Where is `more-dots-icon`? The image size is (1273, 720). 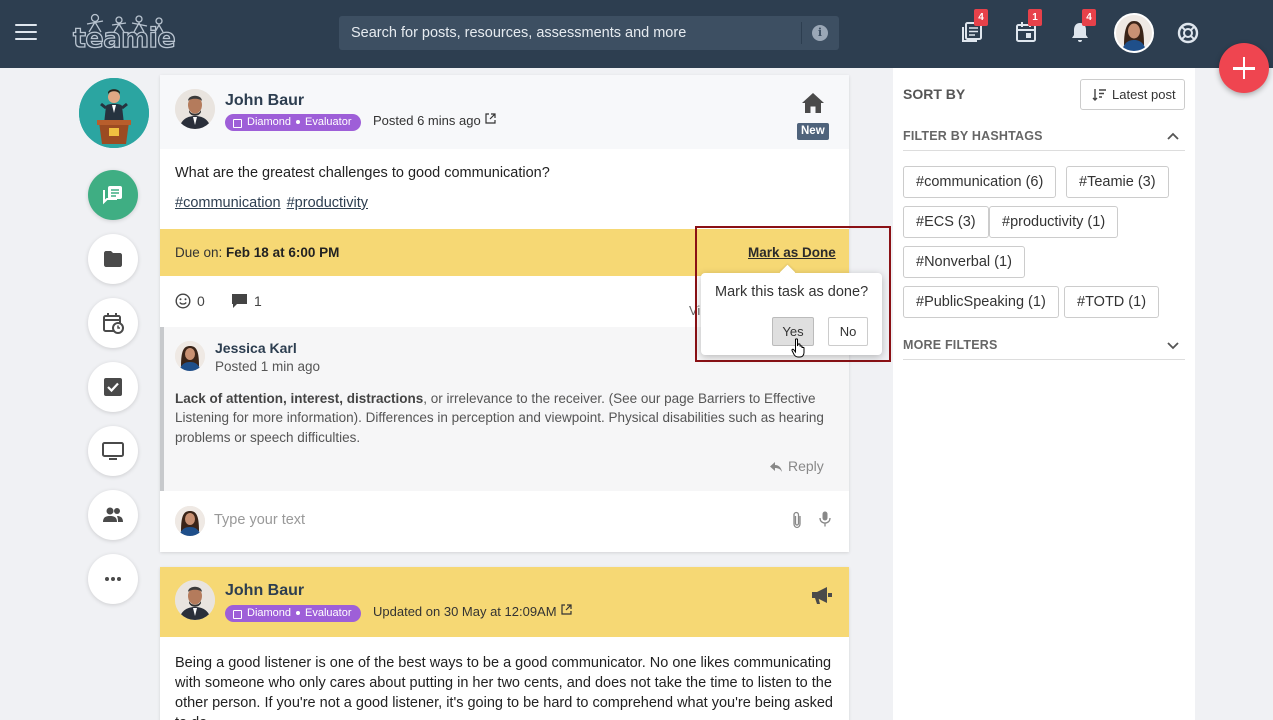 more-dots-icon is located at coordinates (113, 579).